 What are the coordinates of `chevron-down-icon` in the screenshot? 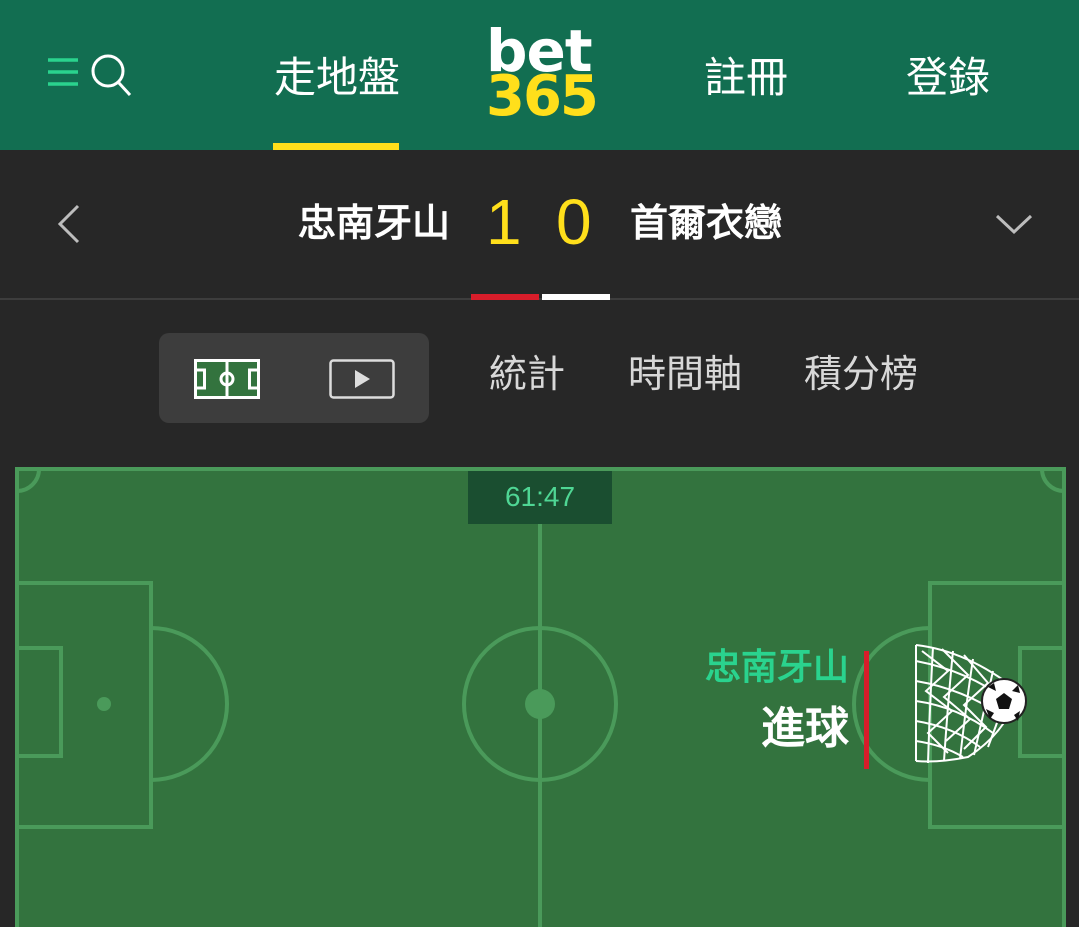 It's located at (1014, 223).